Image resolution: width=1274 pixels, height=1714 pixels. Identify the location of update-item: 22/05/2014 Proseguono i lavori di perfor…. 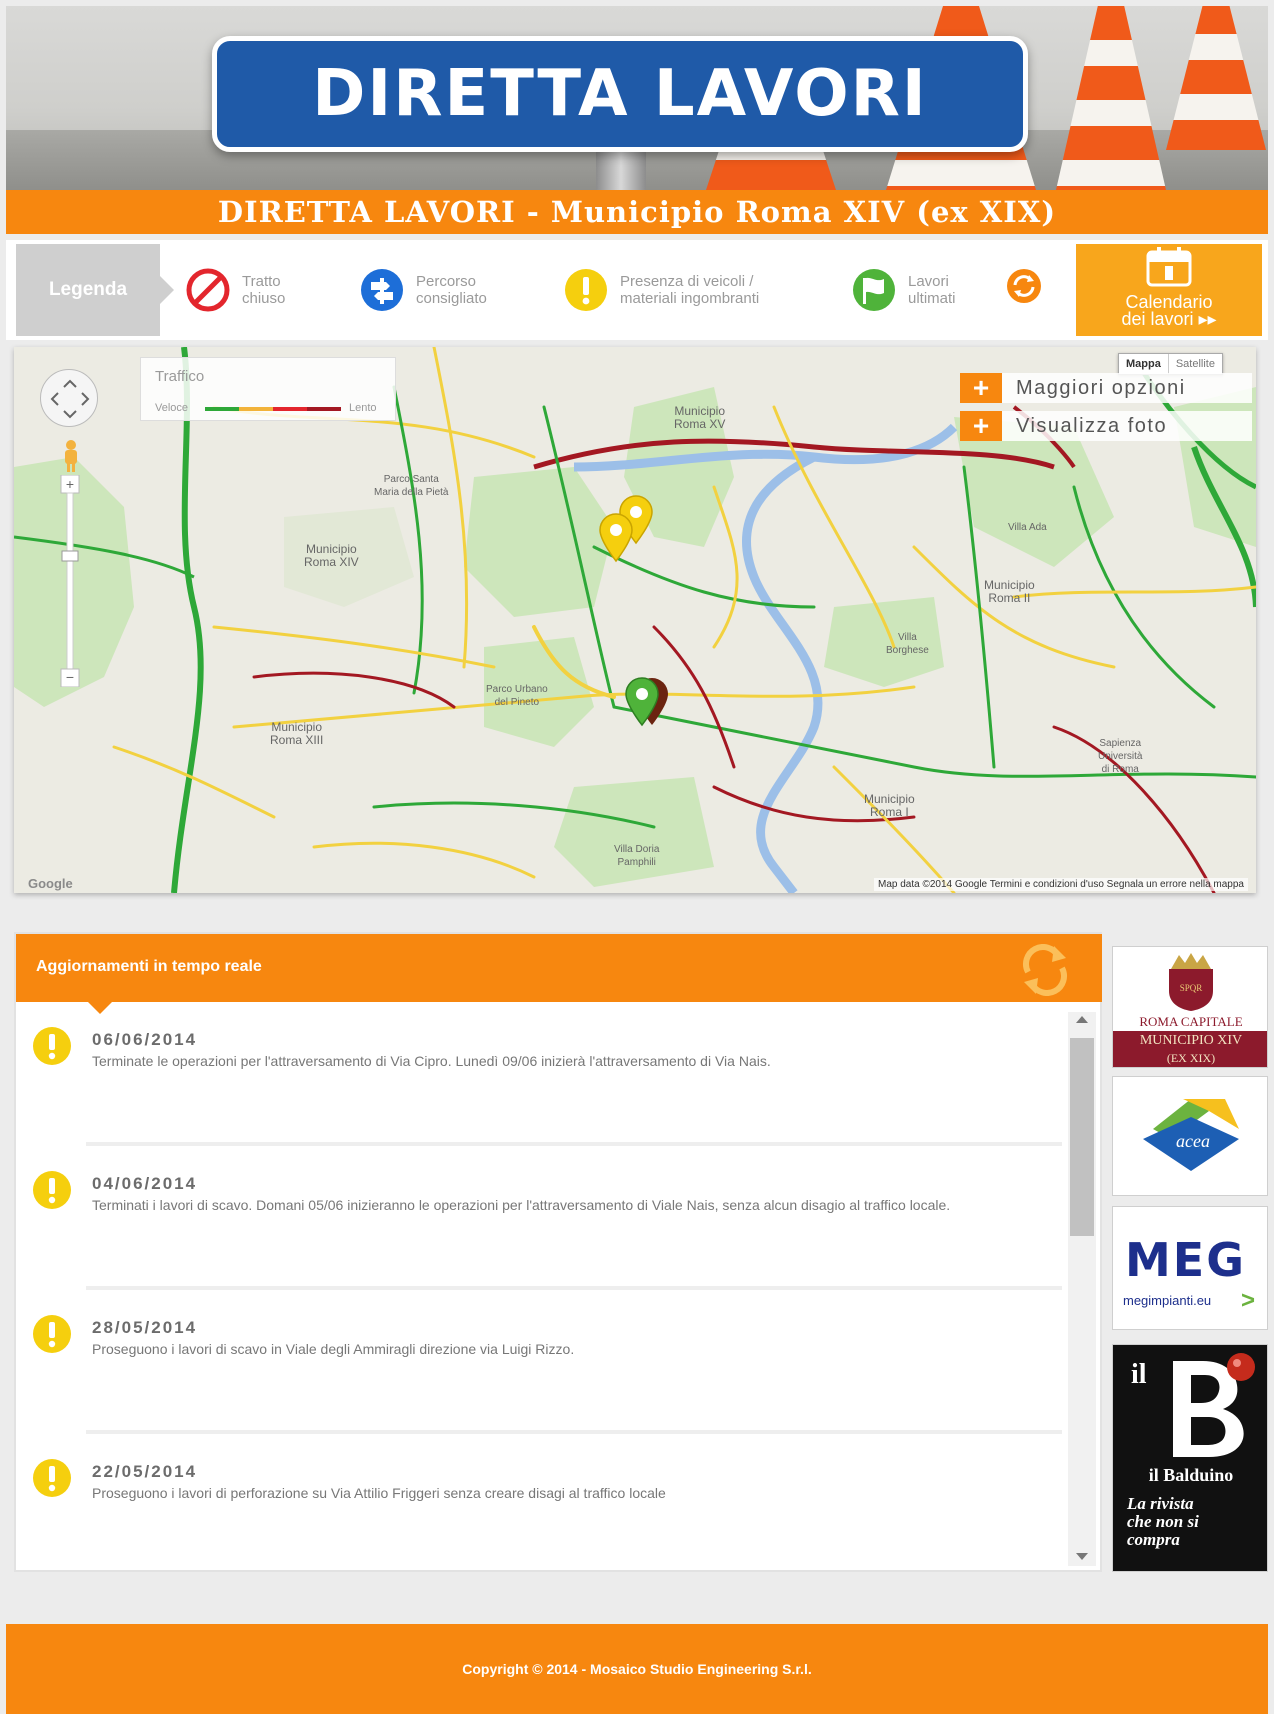
(541, 1503).